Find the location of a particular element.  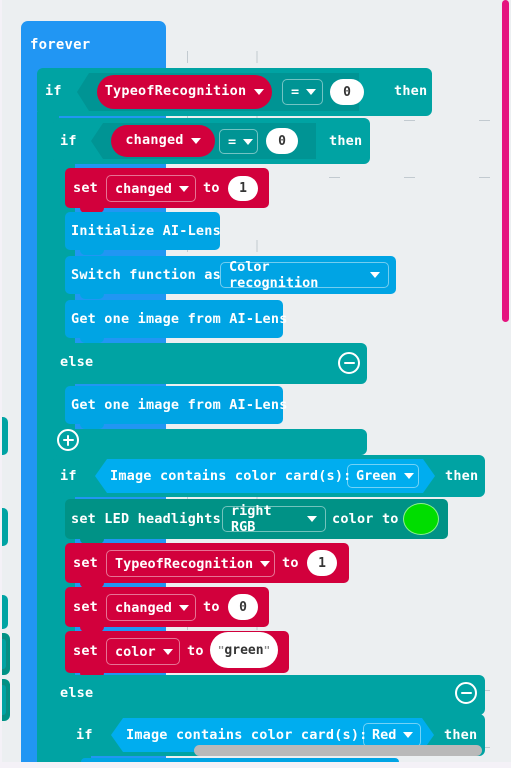

set-color-to-label: to is located at coordinates (195, 651).